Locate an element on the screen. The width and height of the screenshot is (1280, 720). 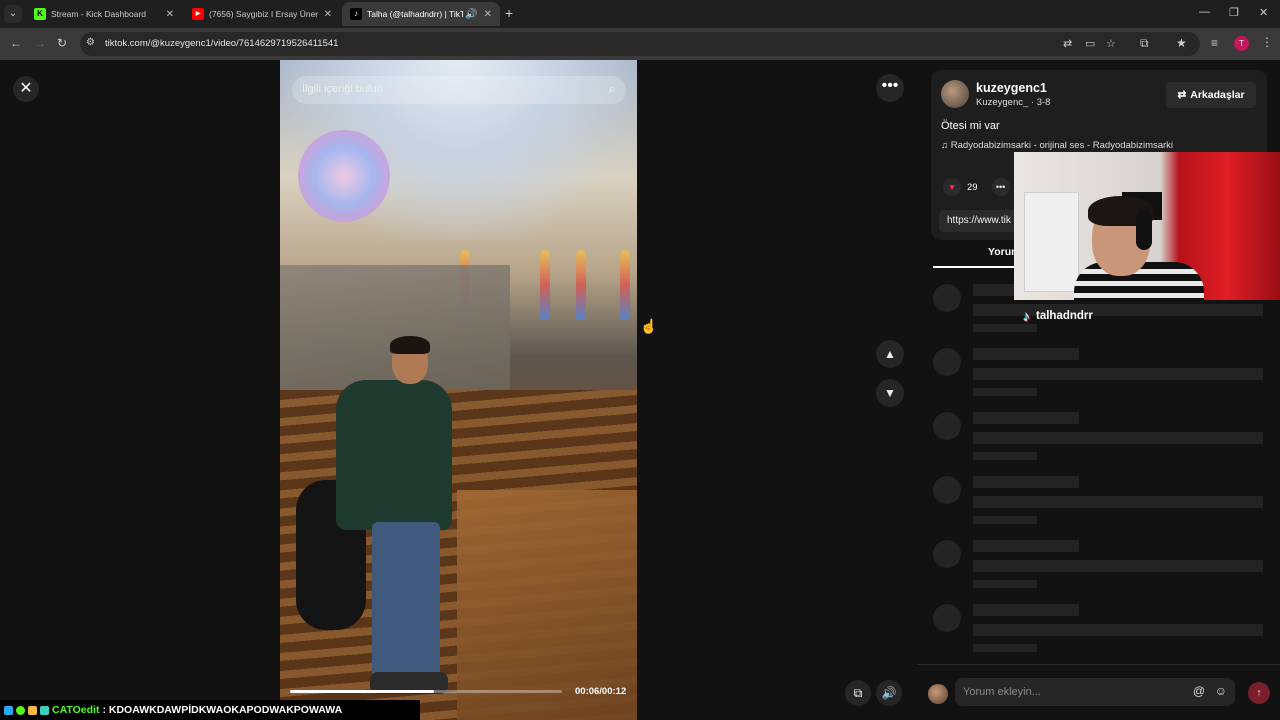
speaker-icon: 🔊 is located at coordinates (471, 14).